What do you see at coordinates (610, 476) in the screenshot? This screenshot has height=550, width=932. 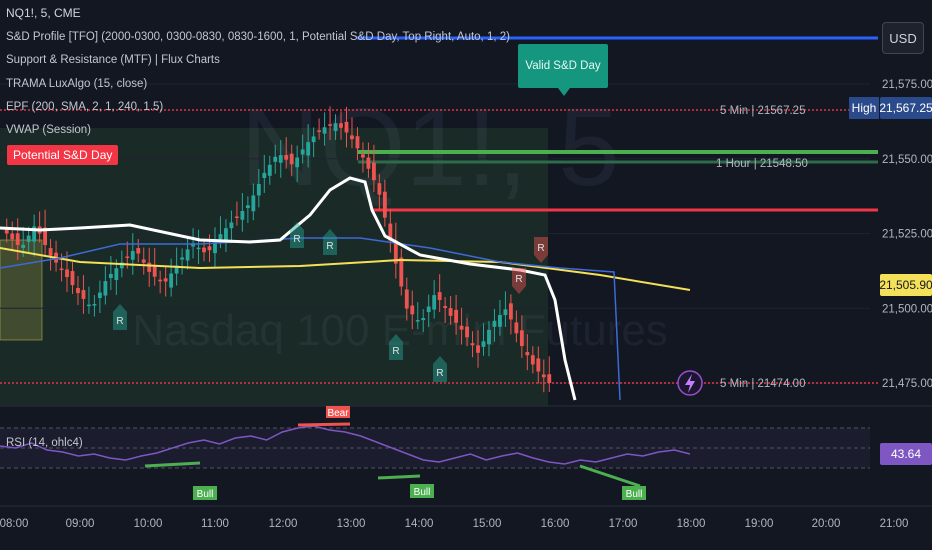 I see `bull-divergence-line` at bounding box center [610, 476].